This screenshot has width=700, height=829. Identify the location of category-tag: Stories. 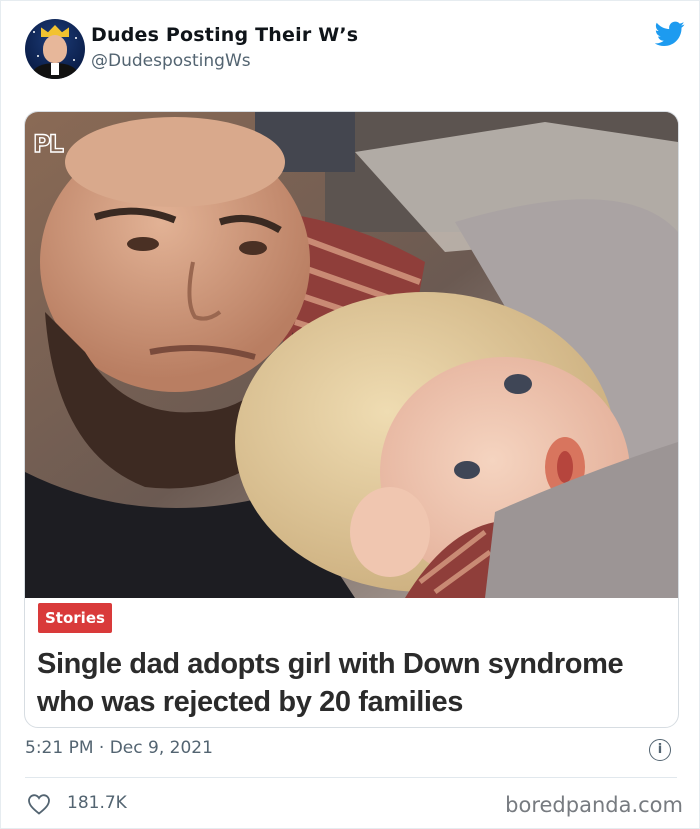
(75, 618).